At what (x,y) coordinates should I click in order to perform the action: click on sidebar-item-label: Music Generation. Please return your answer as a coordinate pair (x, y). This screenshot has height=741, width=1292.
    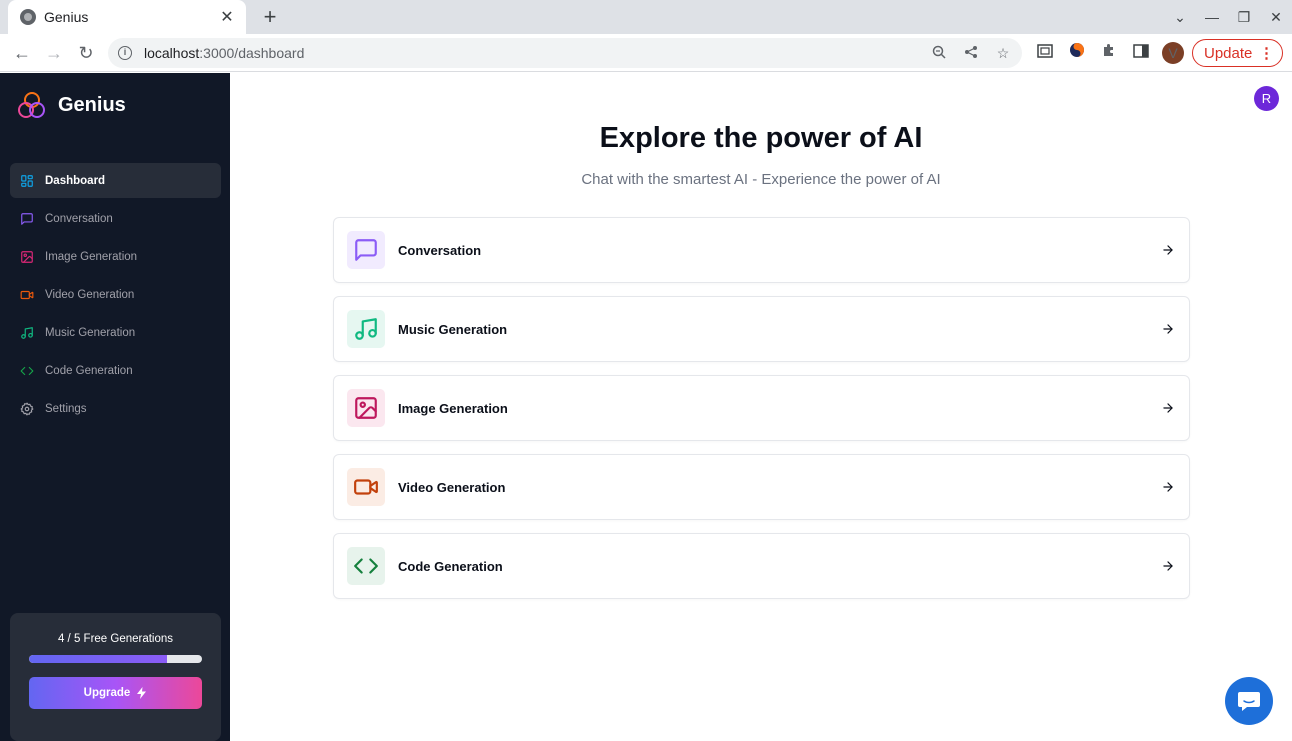
    Looking at the image, I should click on (90, 332).